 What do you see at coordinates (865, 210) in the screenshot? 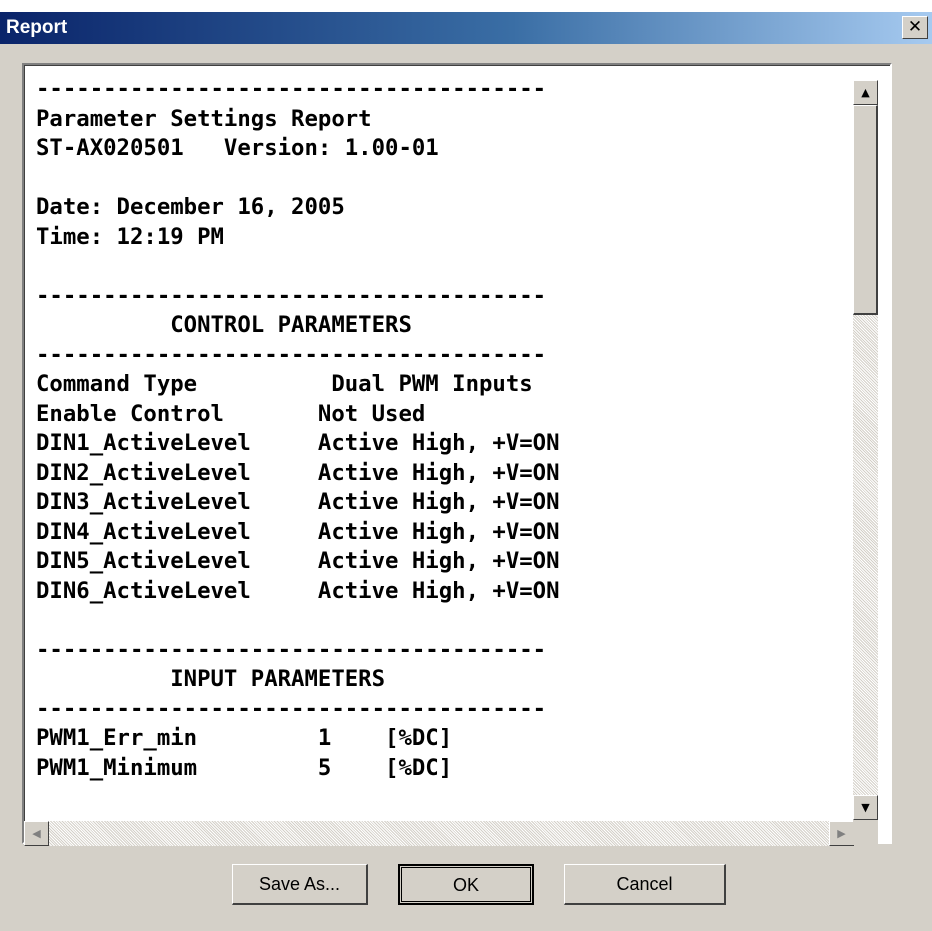
I see `vertical-scroll-thumb` at bounding box center [865, 210].